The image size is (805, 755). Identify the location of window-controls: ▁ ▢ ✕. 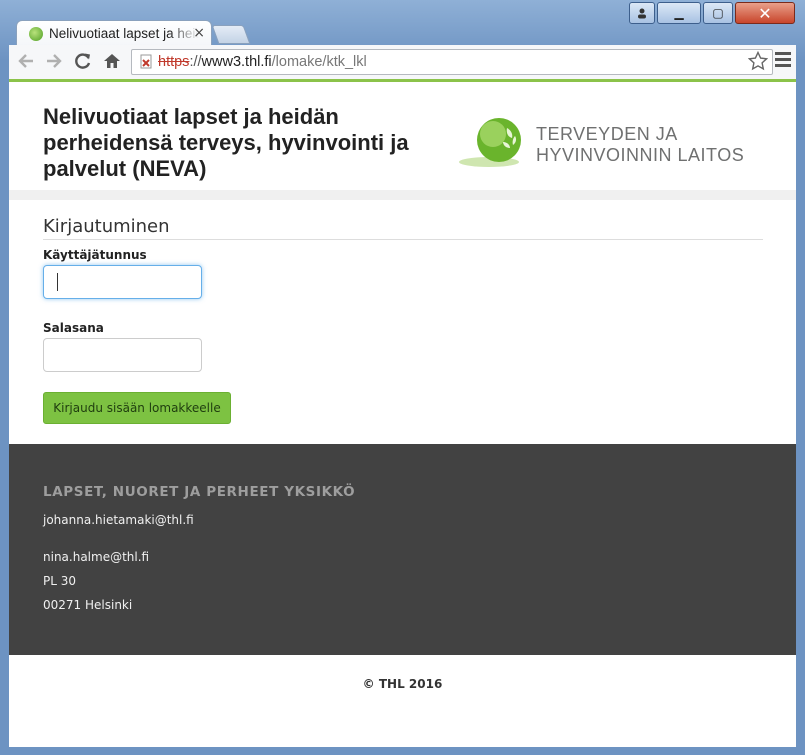
(711, 13).